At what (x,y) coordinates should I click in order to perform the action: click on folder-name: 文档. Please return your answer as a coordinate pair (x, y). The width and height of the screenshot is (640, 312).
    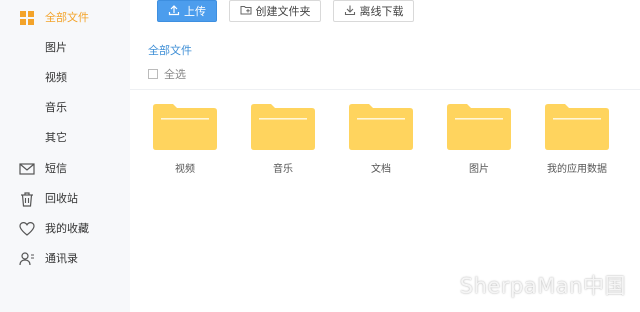
    Looking at the image, I should click on (381, 169).